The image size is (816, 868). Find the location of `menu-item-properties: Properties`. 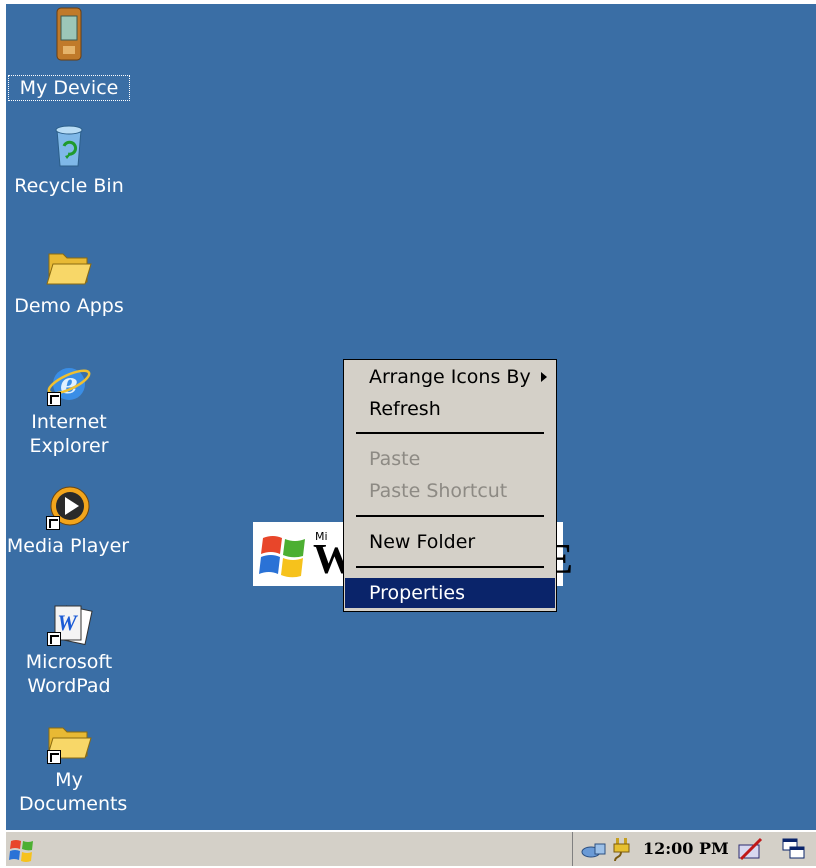

menu-item-properties: Properties is located at coordinates (450, 593).